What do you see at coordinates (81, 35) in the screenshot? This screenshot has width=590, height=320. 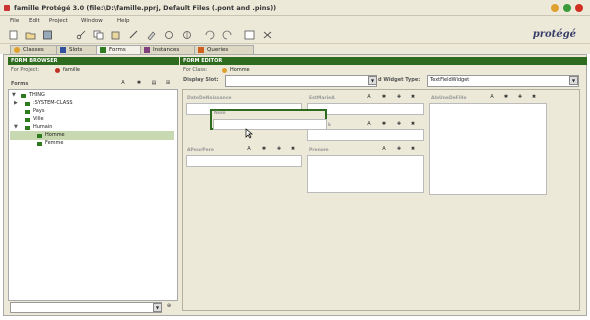 I see `cut-icon` at bounding box center [81, 35].